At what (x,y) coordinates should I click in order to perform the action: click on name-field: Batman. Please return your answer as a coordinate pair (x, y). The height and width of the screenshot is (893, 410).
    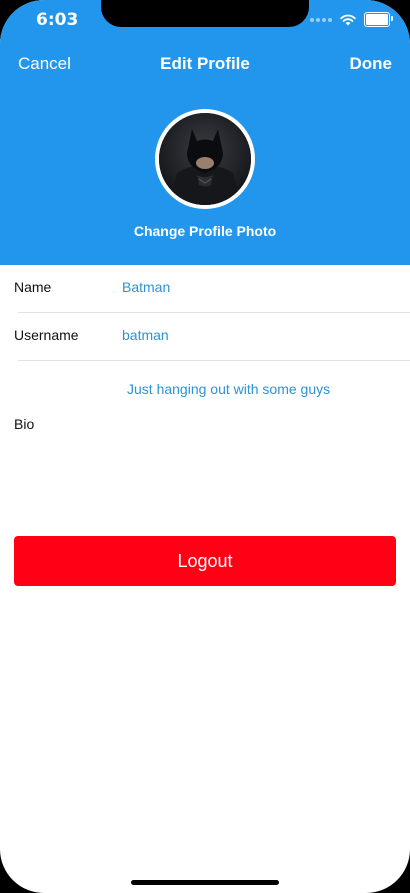
    Looking at the image, I should click on (146, 287).